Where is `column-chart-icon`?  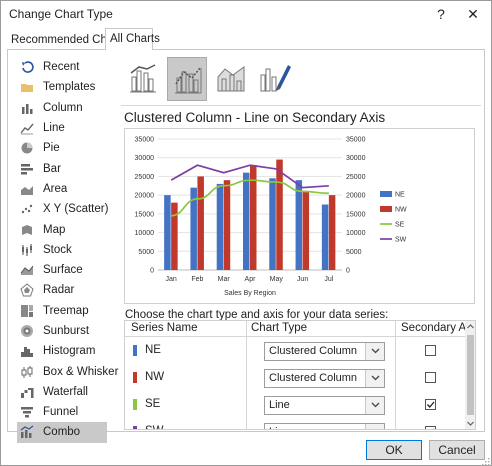 column-chart-icon is located at coordinates (27, 108).